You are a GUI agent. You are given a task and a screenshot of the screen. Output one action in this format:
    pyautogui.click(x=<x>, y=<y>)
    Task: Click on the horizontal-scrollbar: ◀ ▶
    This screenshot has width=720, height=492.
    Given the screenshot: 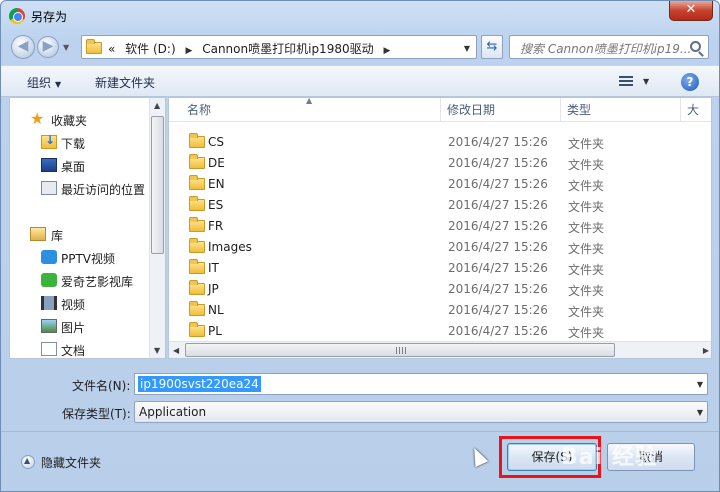 What is the action you would take?
    pyautogui.click(x=440, y=349)
    